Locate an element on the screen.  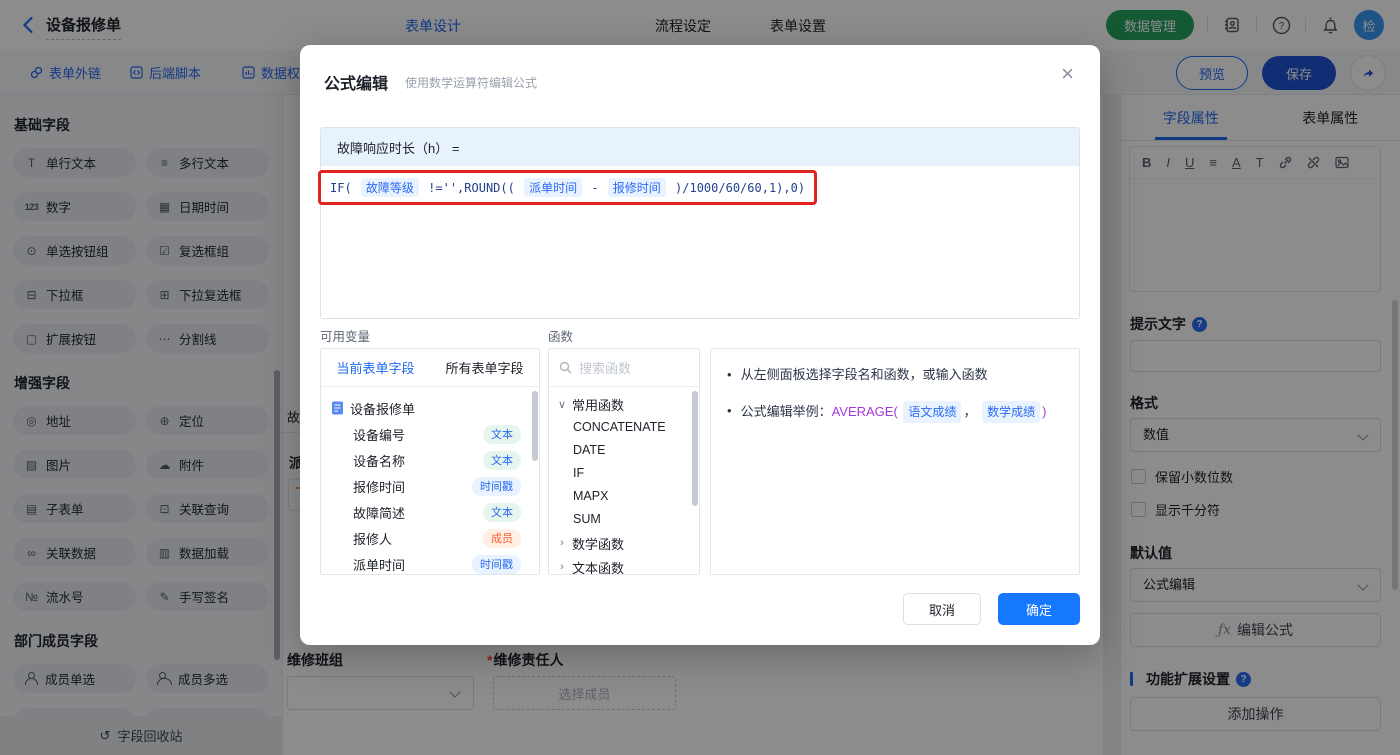
modal-title: 公式编辑 is located at coordinates (356, 84).